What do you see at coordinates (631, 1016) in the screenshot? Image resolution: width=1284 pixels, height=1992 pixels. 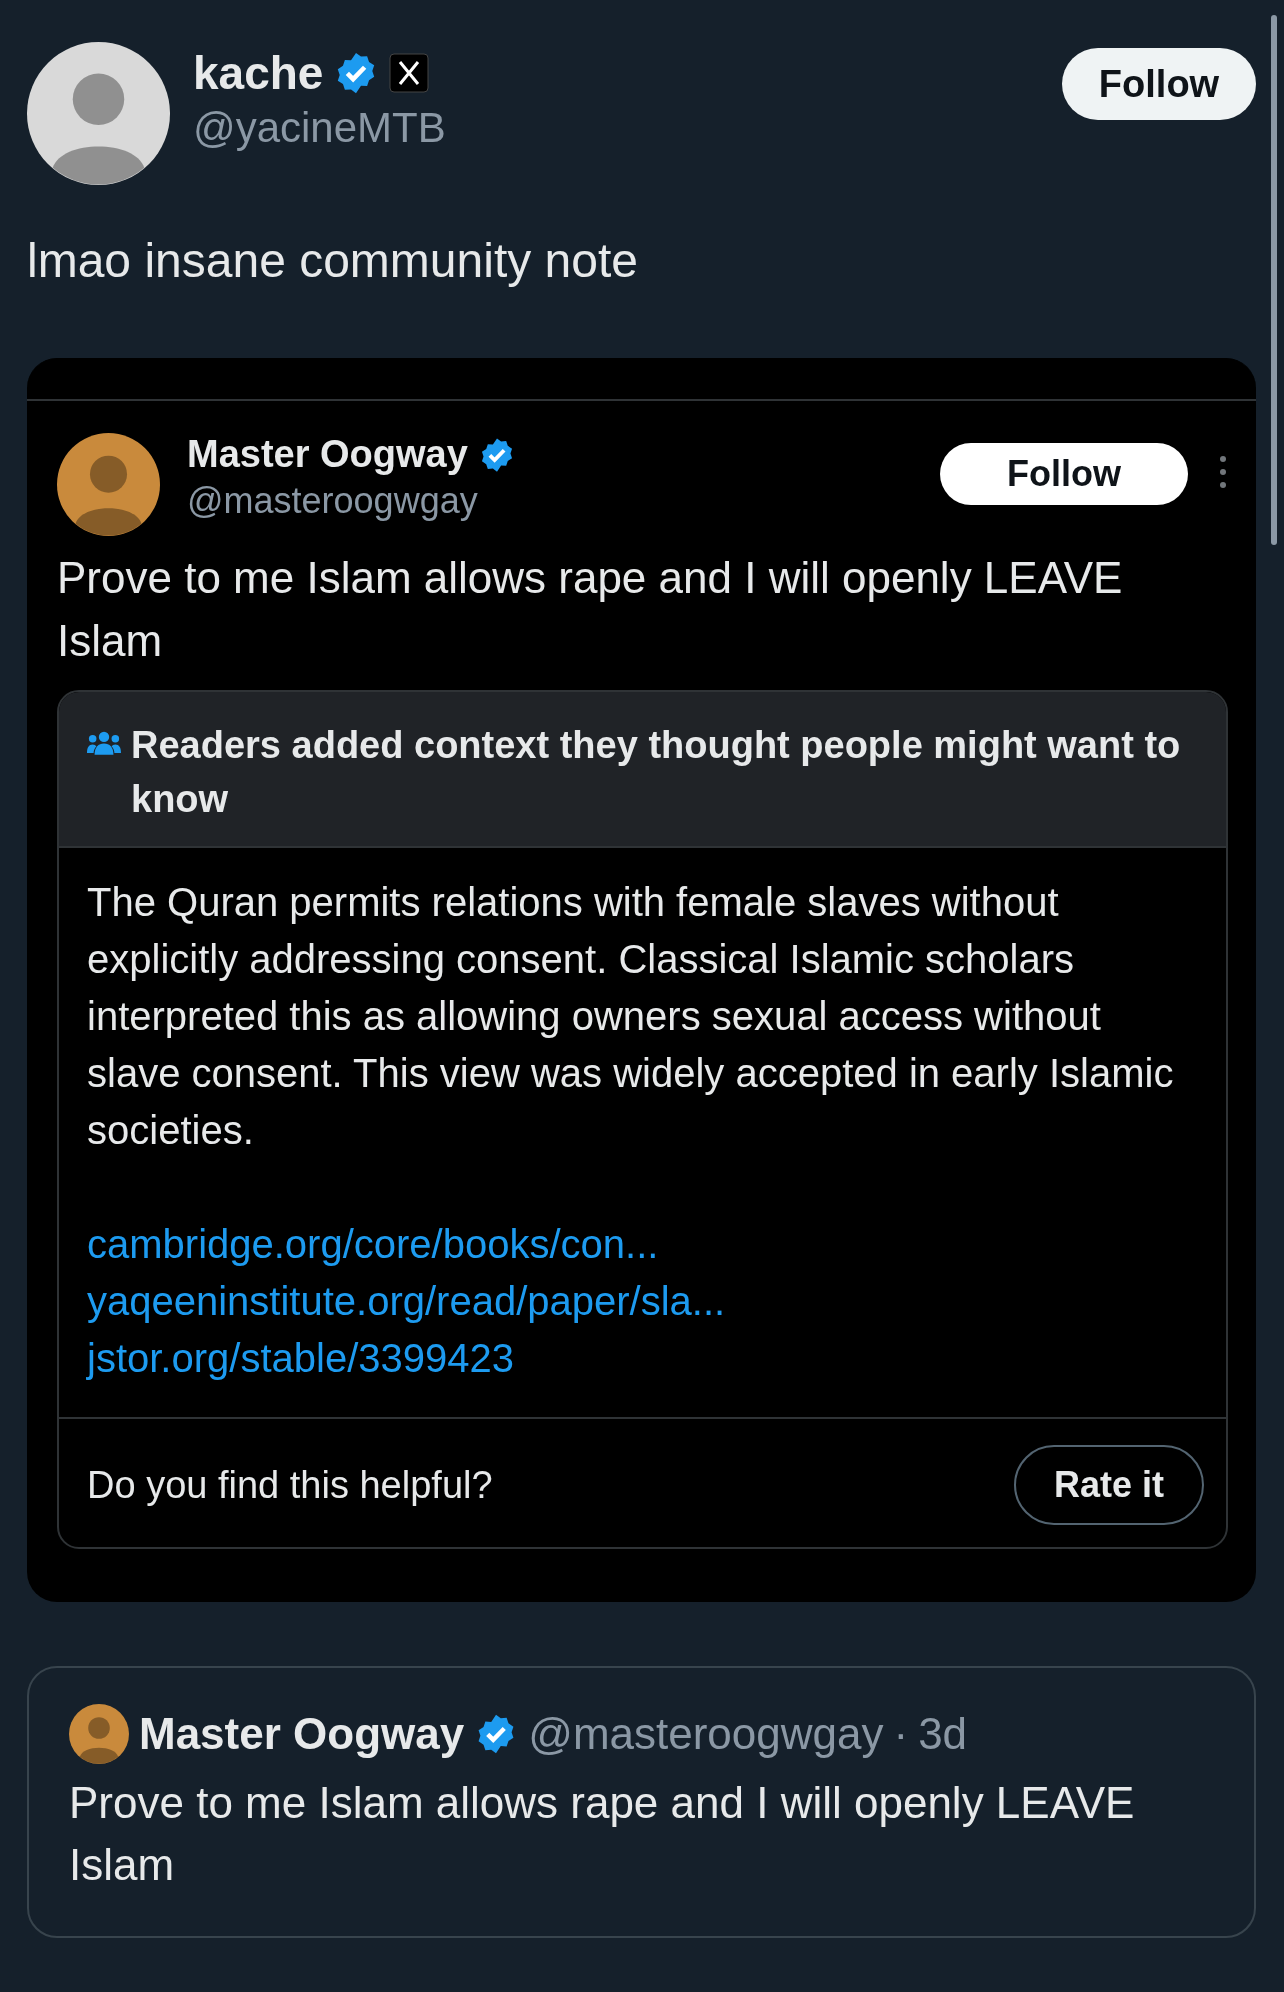 I see `note-body: The Quran permits relations with female slaves without explicitly addressing consent. Classical Islamic scholars interpreted this as allowing owners sexual access without slave consent. This view was widely accepted in early Islamic societies.` at bounding box center [631, 1016].